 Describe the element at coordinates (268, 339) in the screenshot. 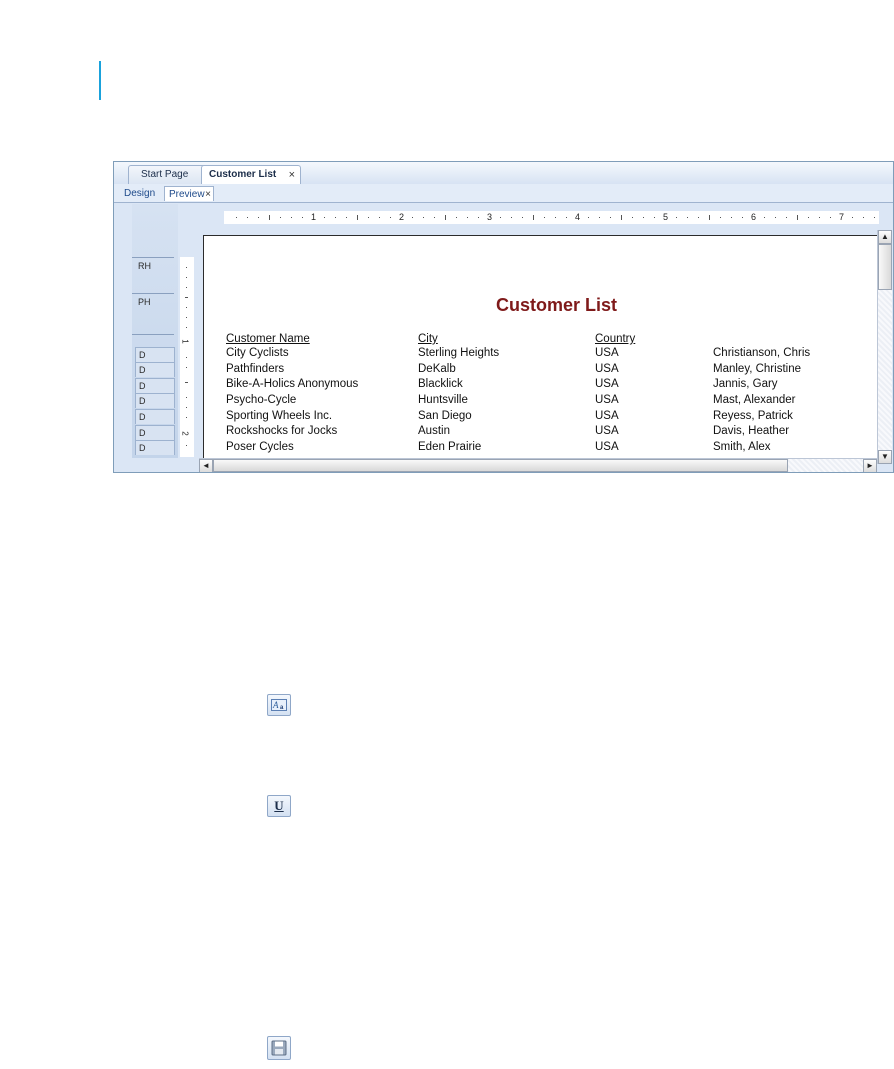

I see `column-header-customer-name: Customer Name` at that location.